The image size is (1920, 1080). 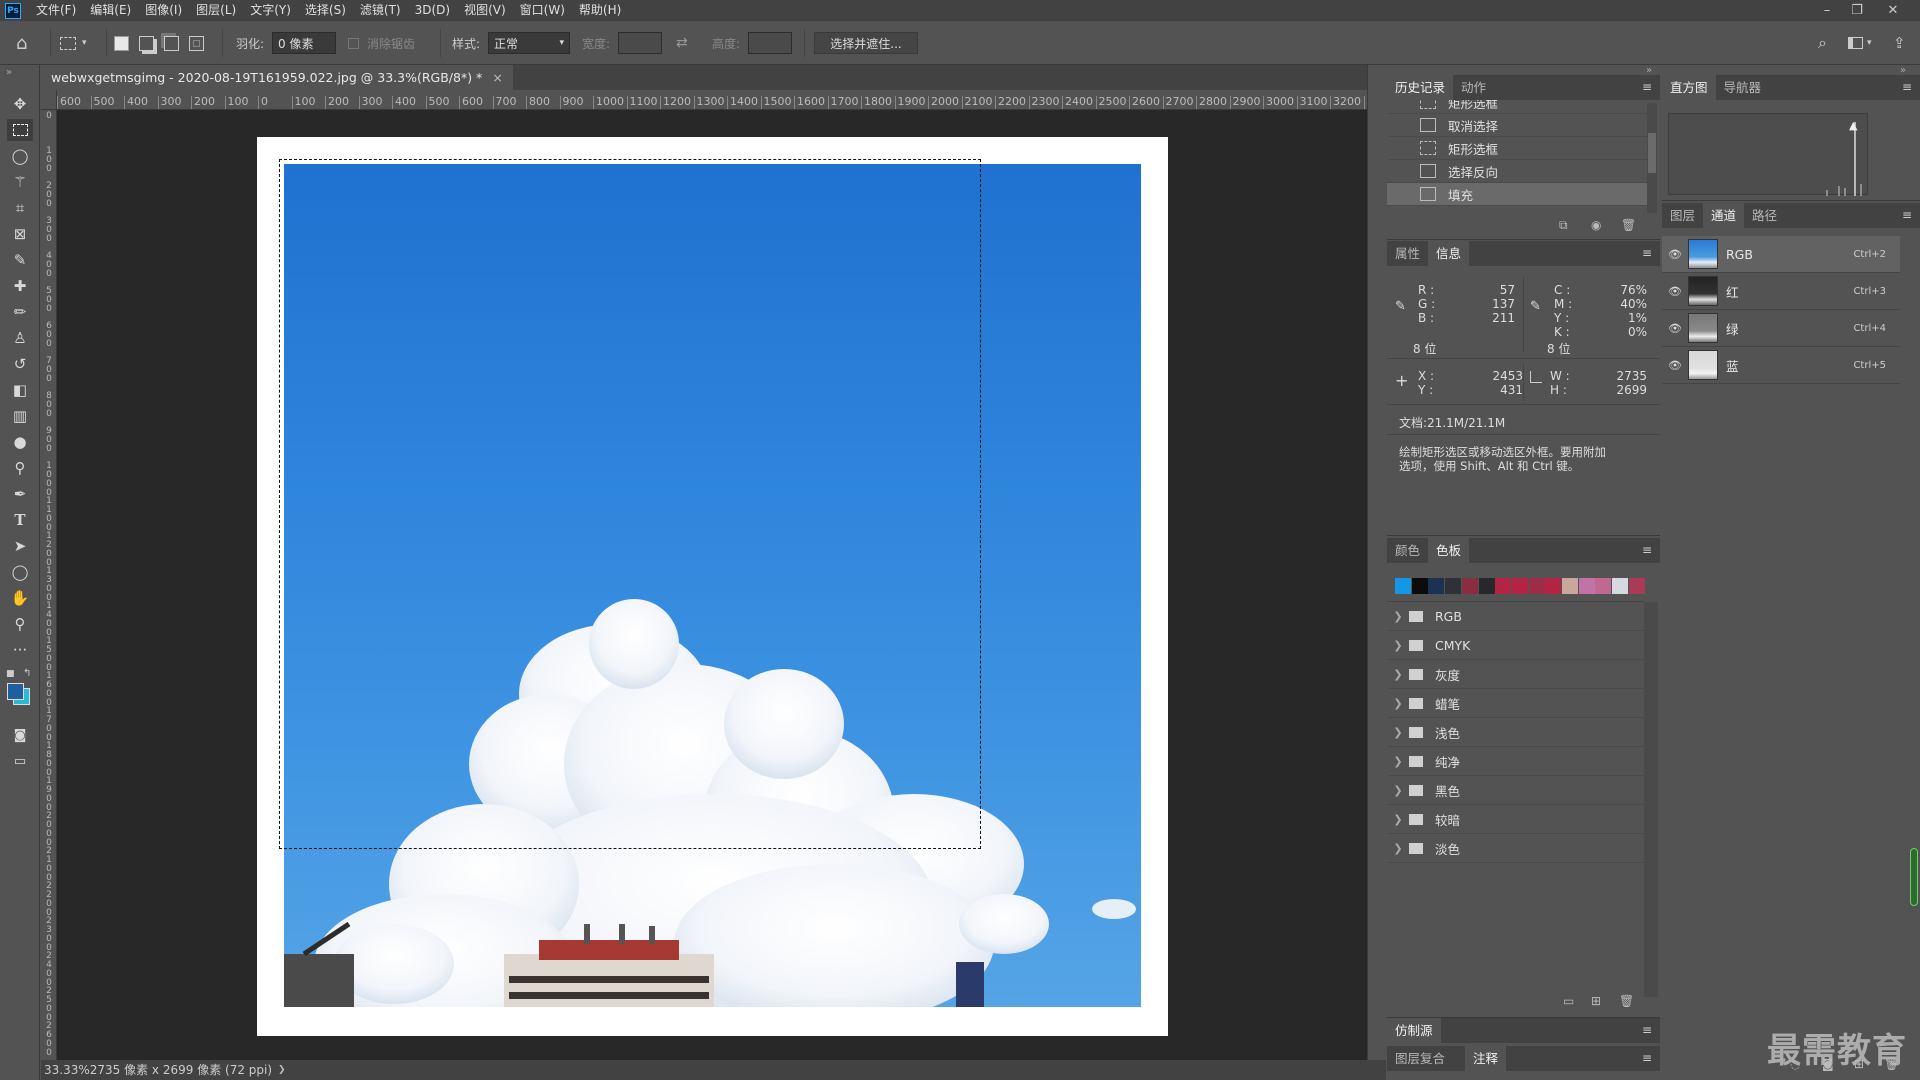 I want to click on history-item: 选择反向, so click(x=1517, y=171).